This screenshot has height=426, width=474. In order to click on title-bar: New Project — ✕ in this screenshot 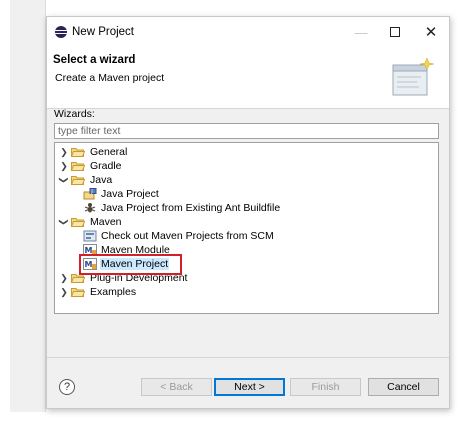, I will do `click(248, 32)`.